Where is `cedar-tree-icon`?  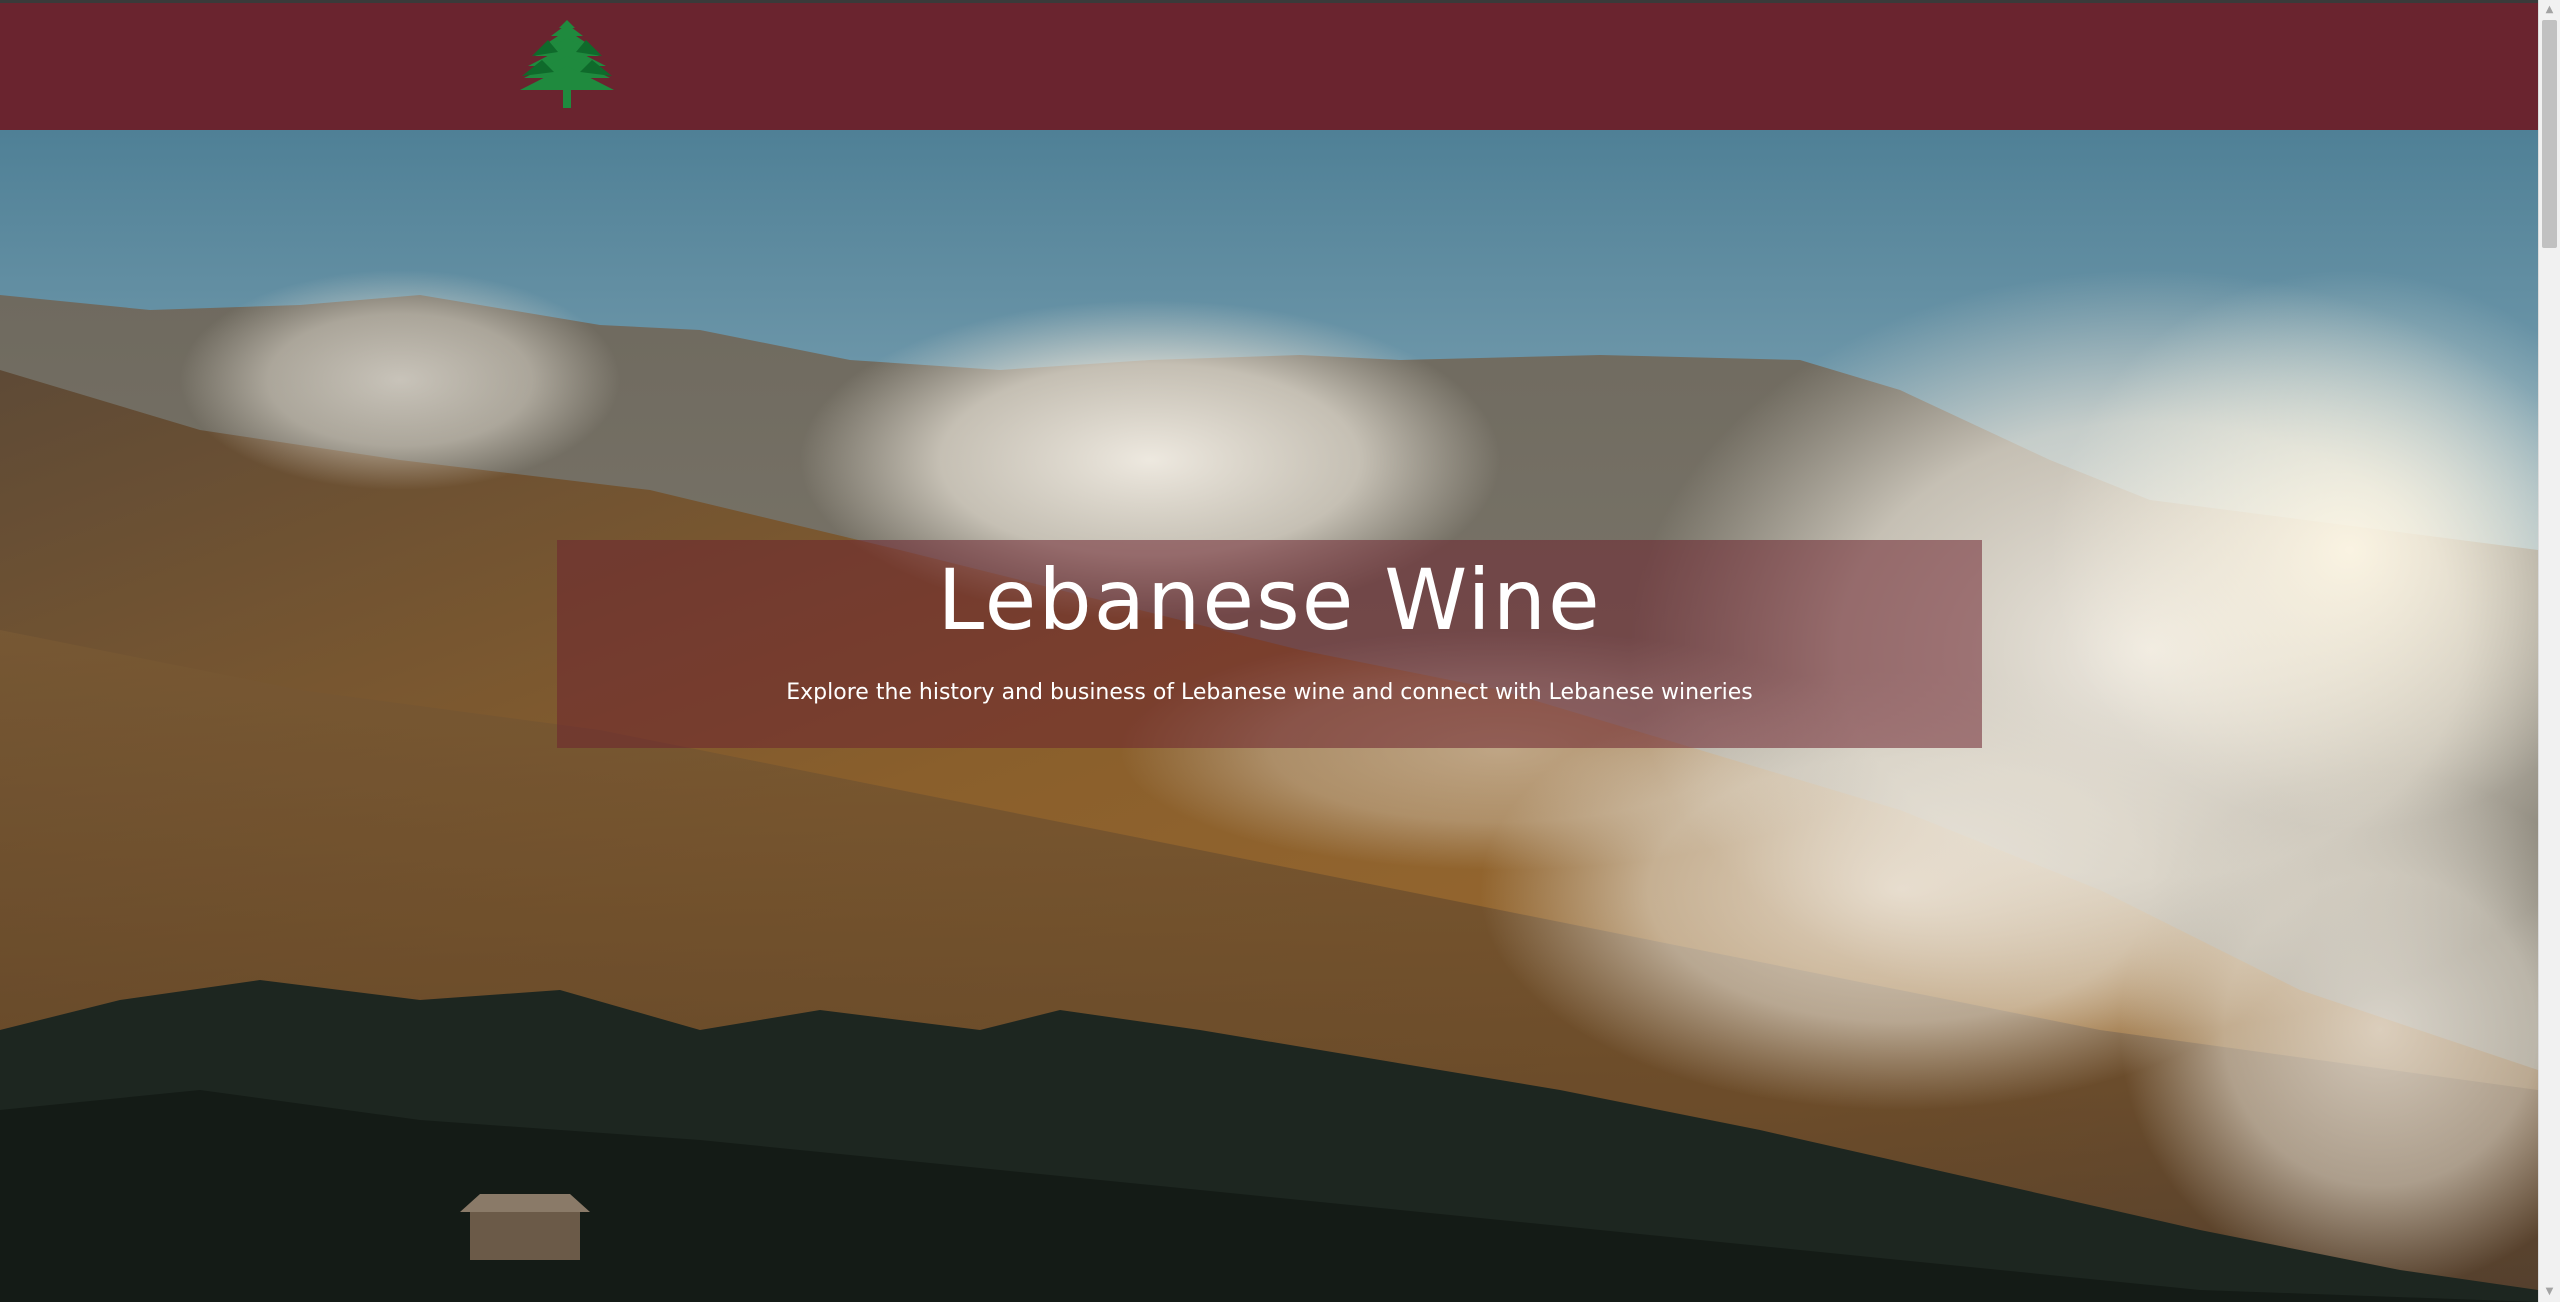
cedar-tree-icon is located at coordinates (567, 64).